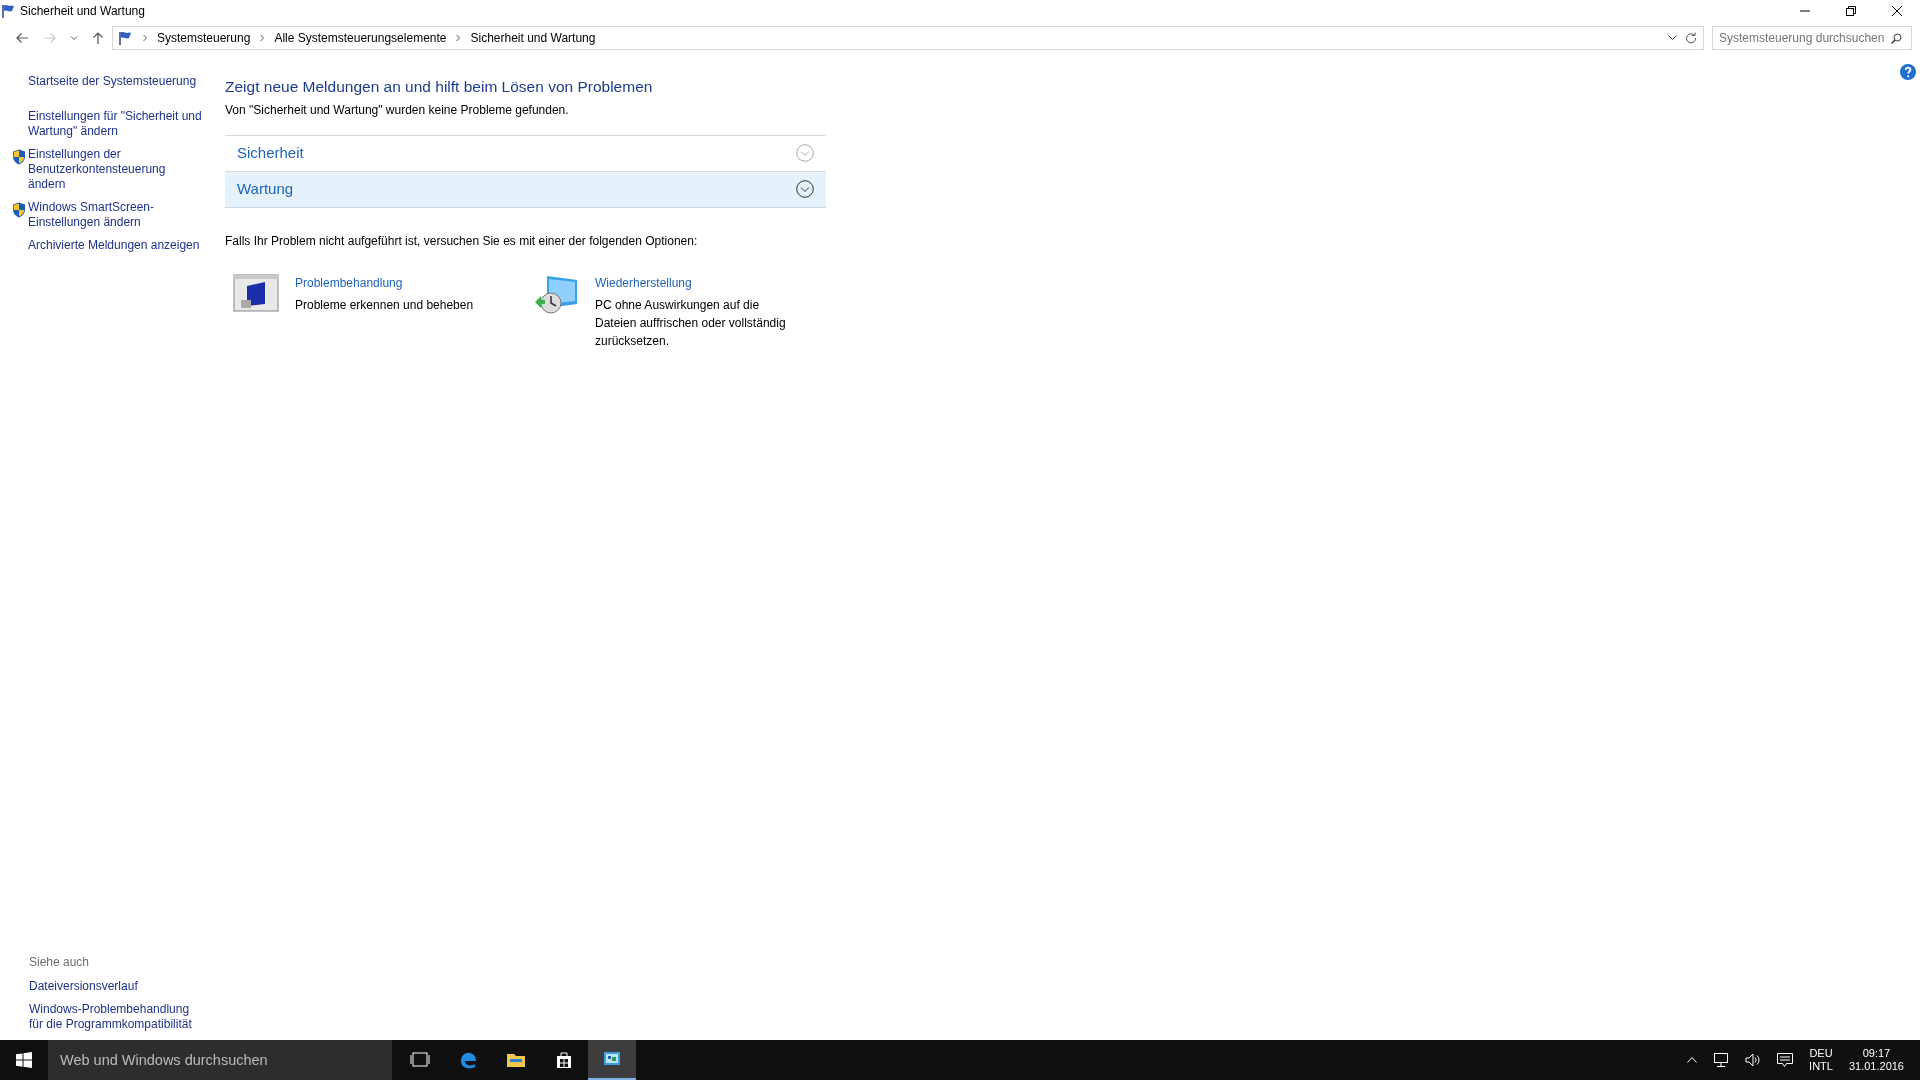  Describe the element at coordinates (1896, 38) in the screenshot. I see `search-icon` at that location.